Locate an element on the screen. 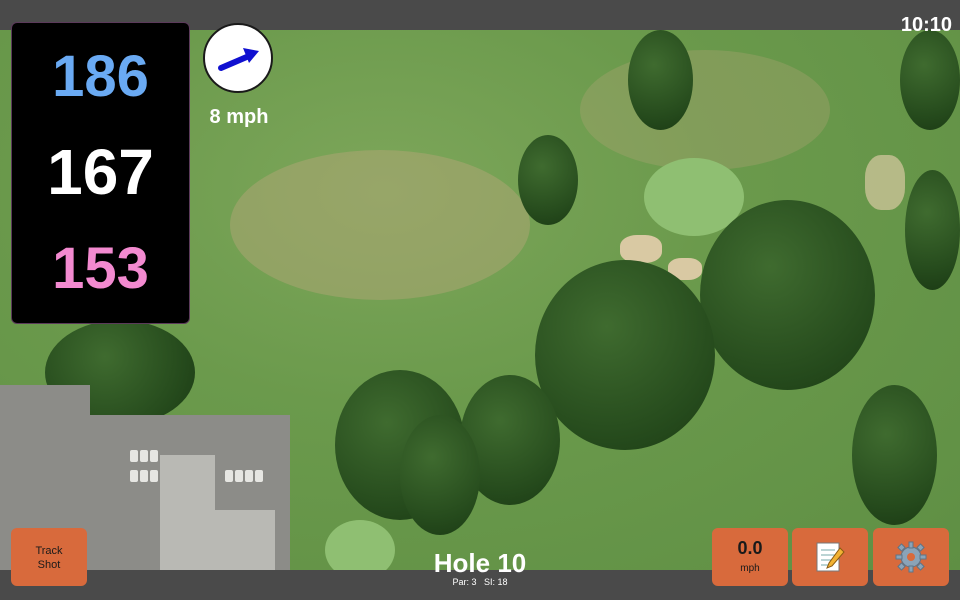 The image size is (960, 600). distance-front: 153 is located at coordinates (100, 268).